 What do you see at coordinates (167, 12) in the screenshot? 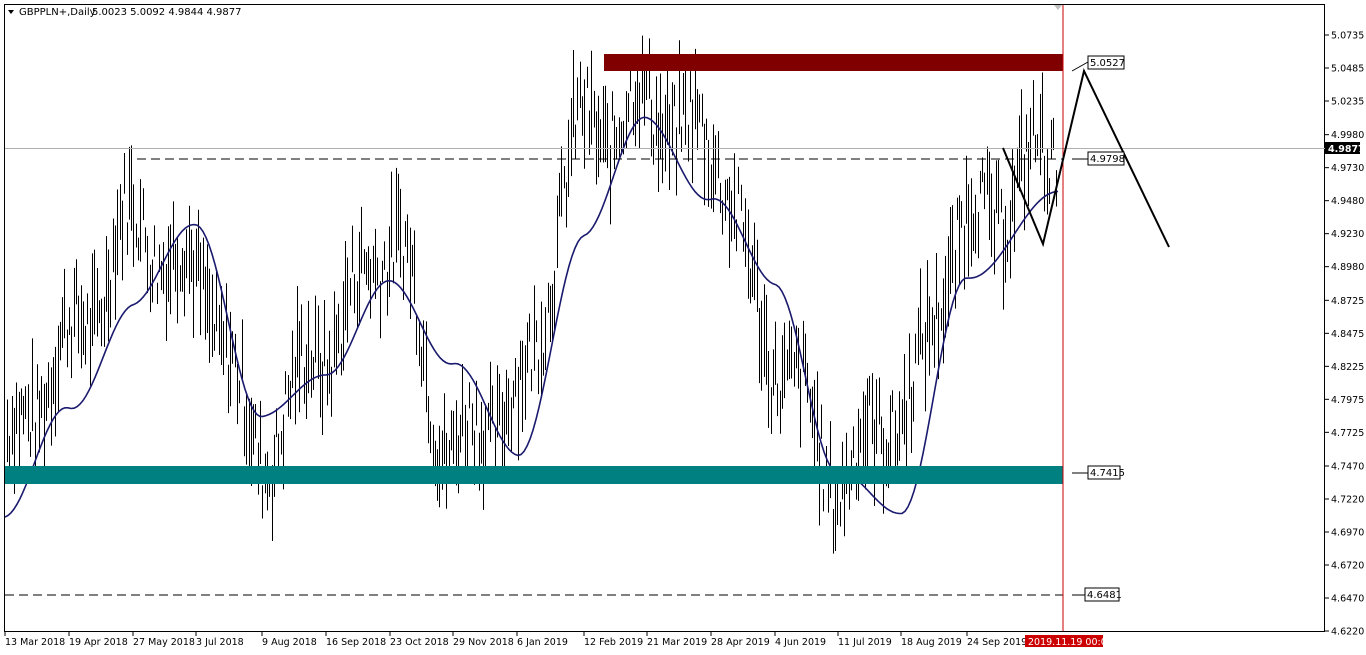
I see `ohlc-values: 5.0023 5.0092 4.9844 4.9877` at bounding box center [167, 12].